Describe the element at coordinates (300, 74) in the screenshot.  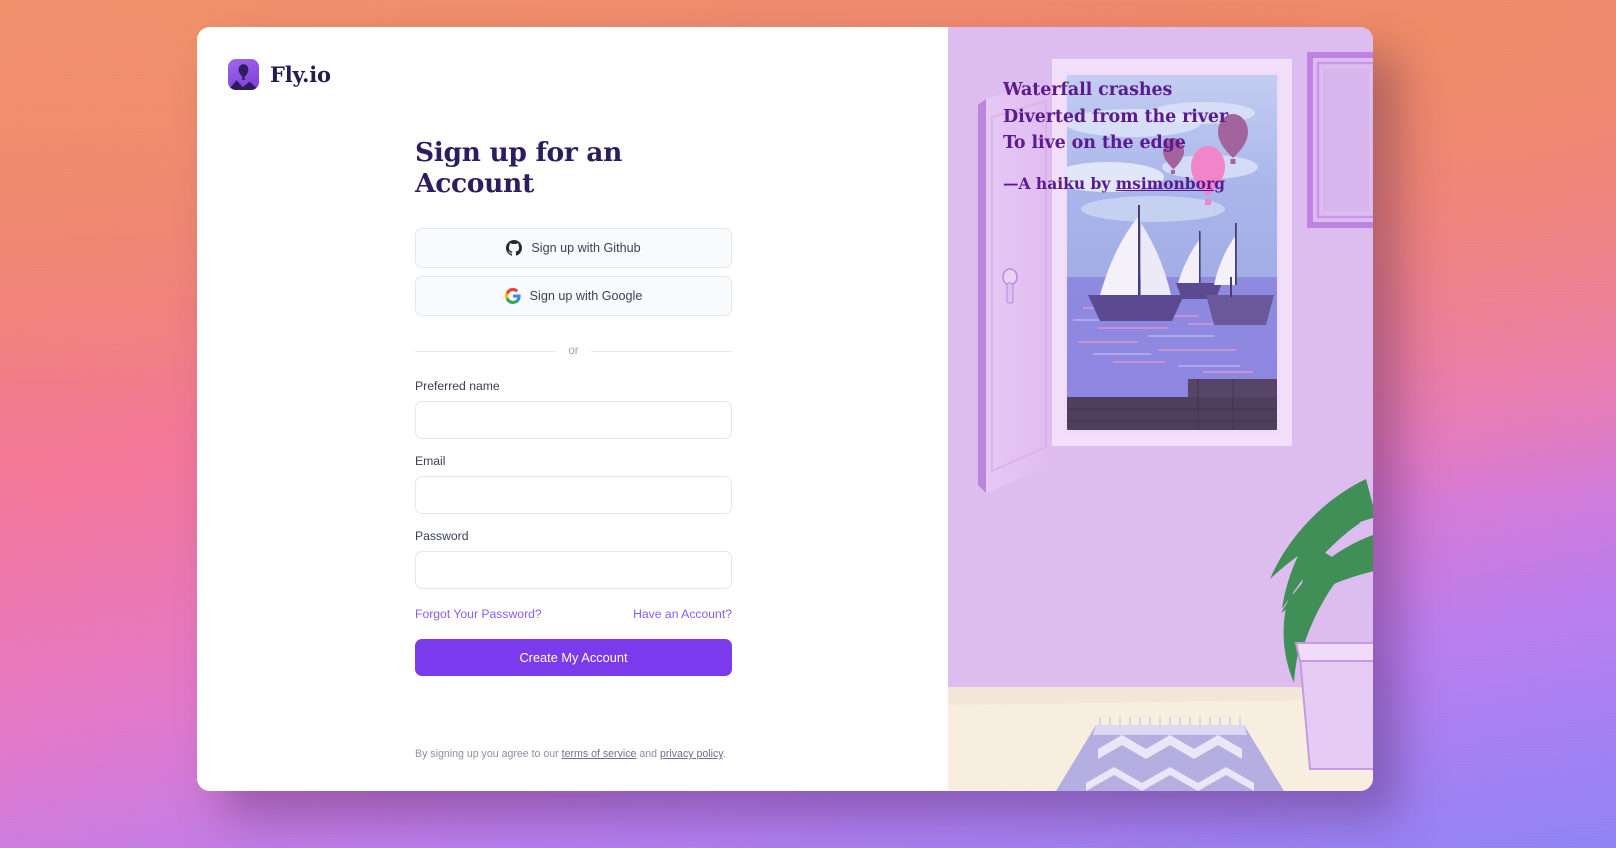
I see `brand-name: Fly.io` at that location.